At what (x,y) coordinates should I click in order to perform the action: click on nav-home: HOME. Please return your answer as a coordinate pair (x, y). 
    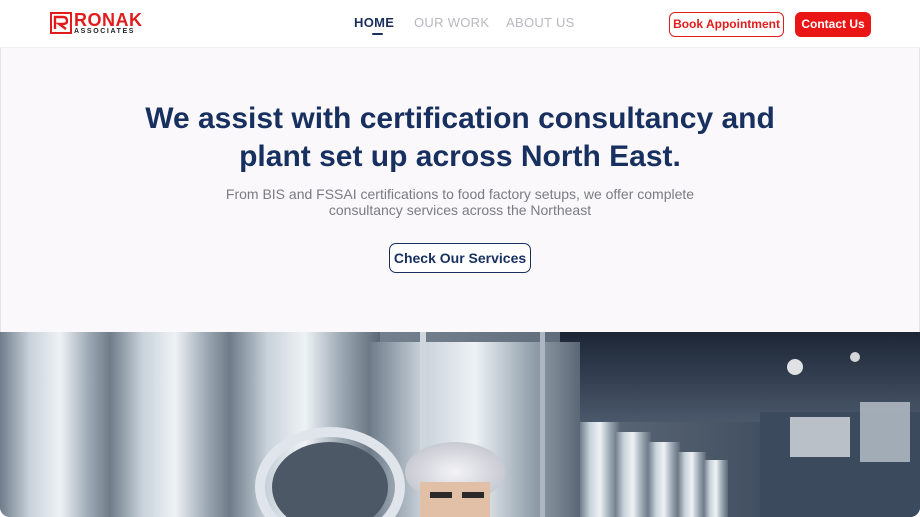
    Looking at the image, I should click on (374, 23).